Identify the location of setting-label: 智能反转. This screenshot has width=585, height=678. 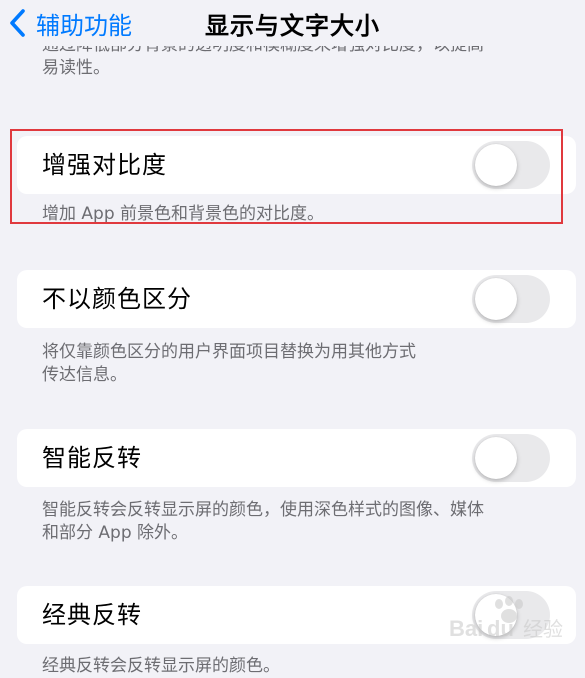
(92, 458).